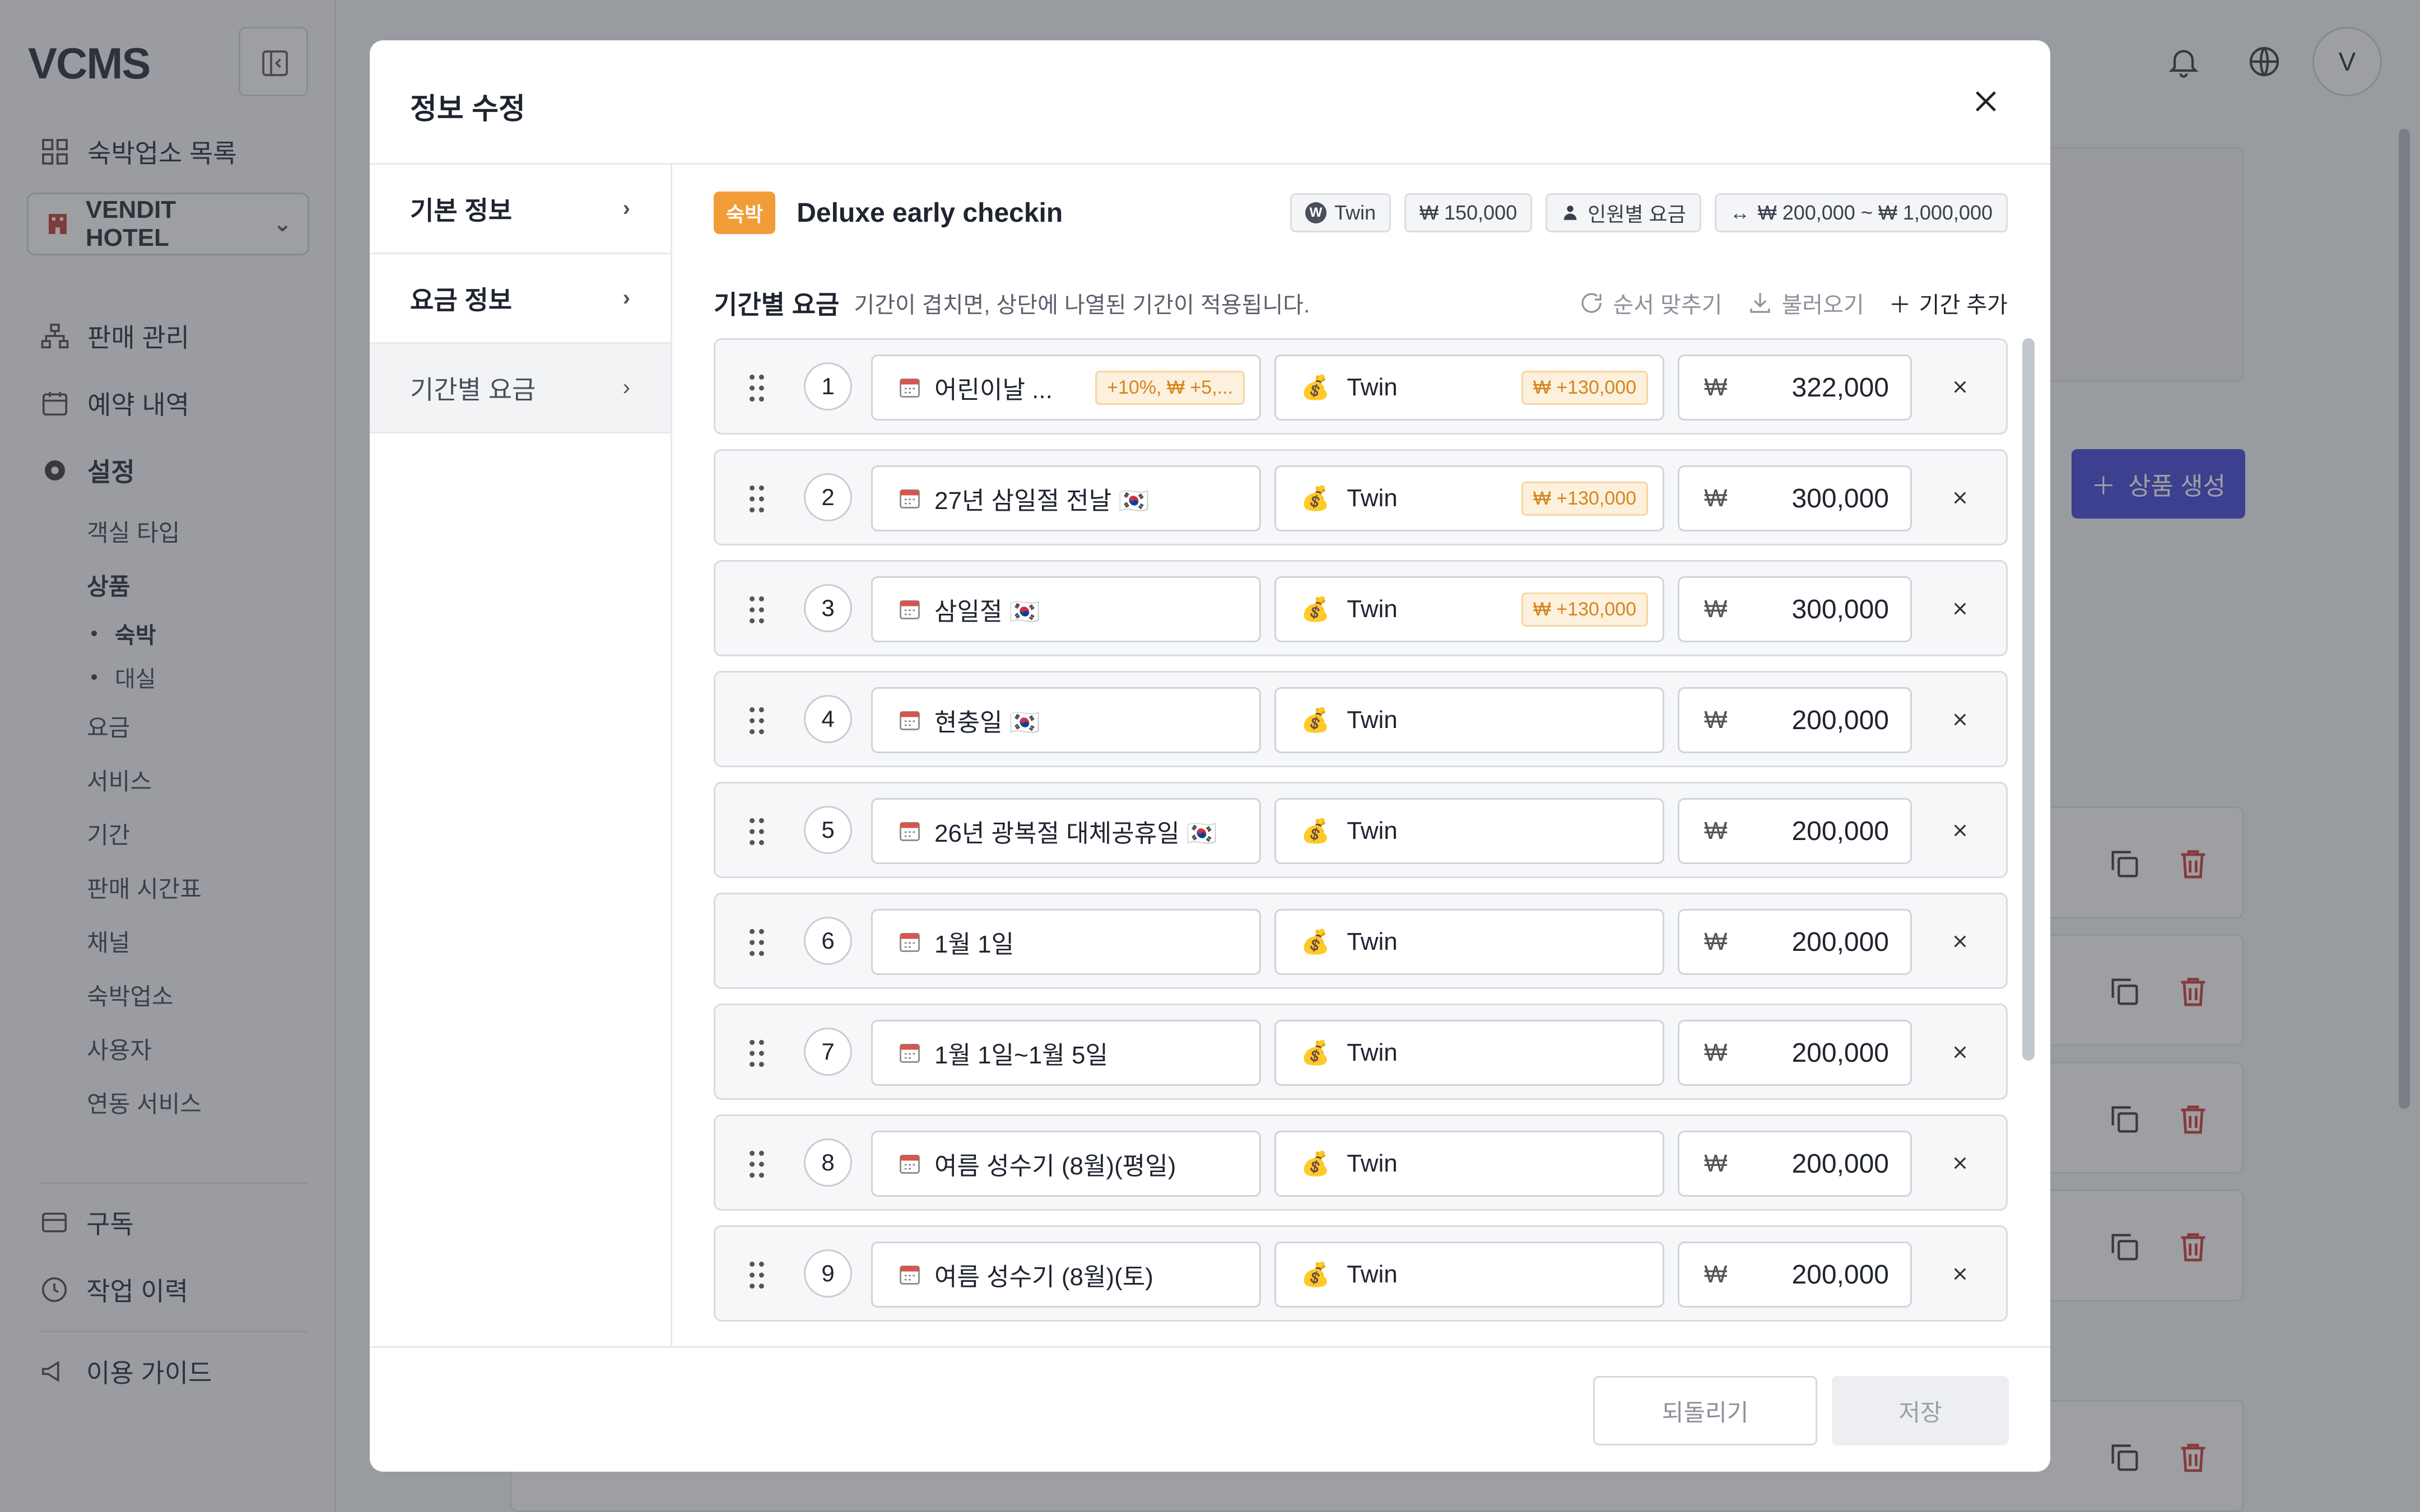 The image size is (2420, 1512). Describe the element at coordinates (1066, 1164) in the screenshot. I see `period-select: 여름 성수기 (8월)(평일)` at that location.